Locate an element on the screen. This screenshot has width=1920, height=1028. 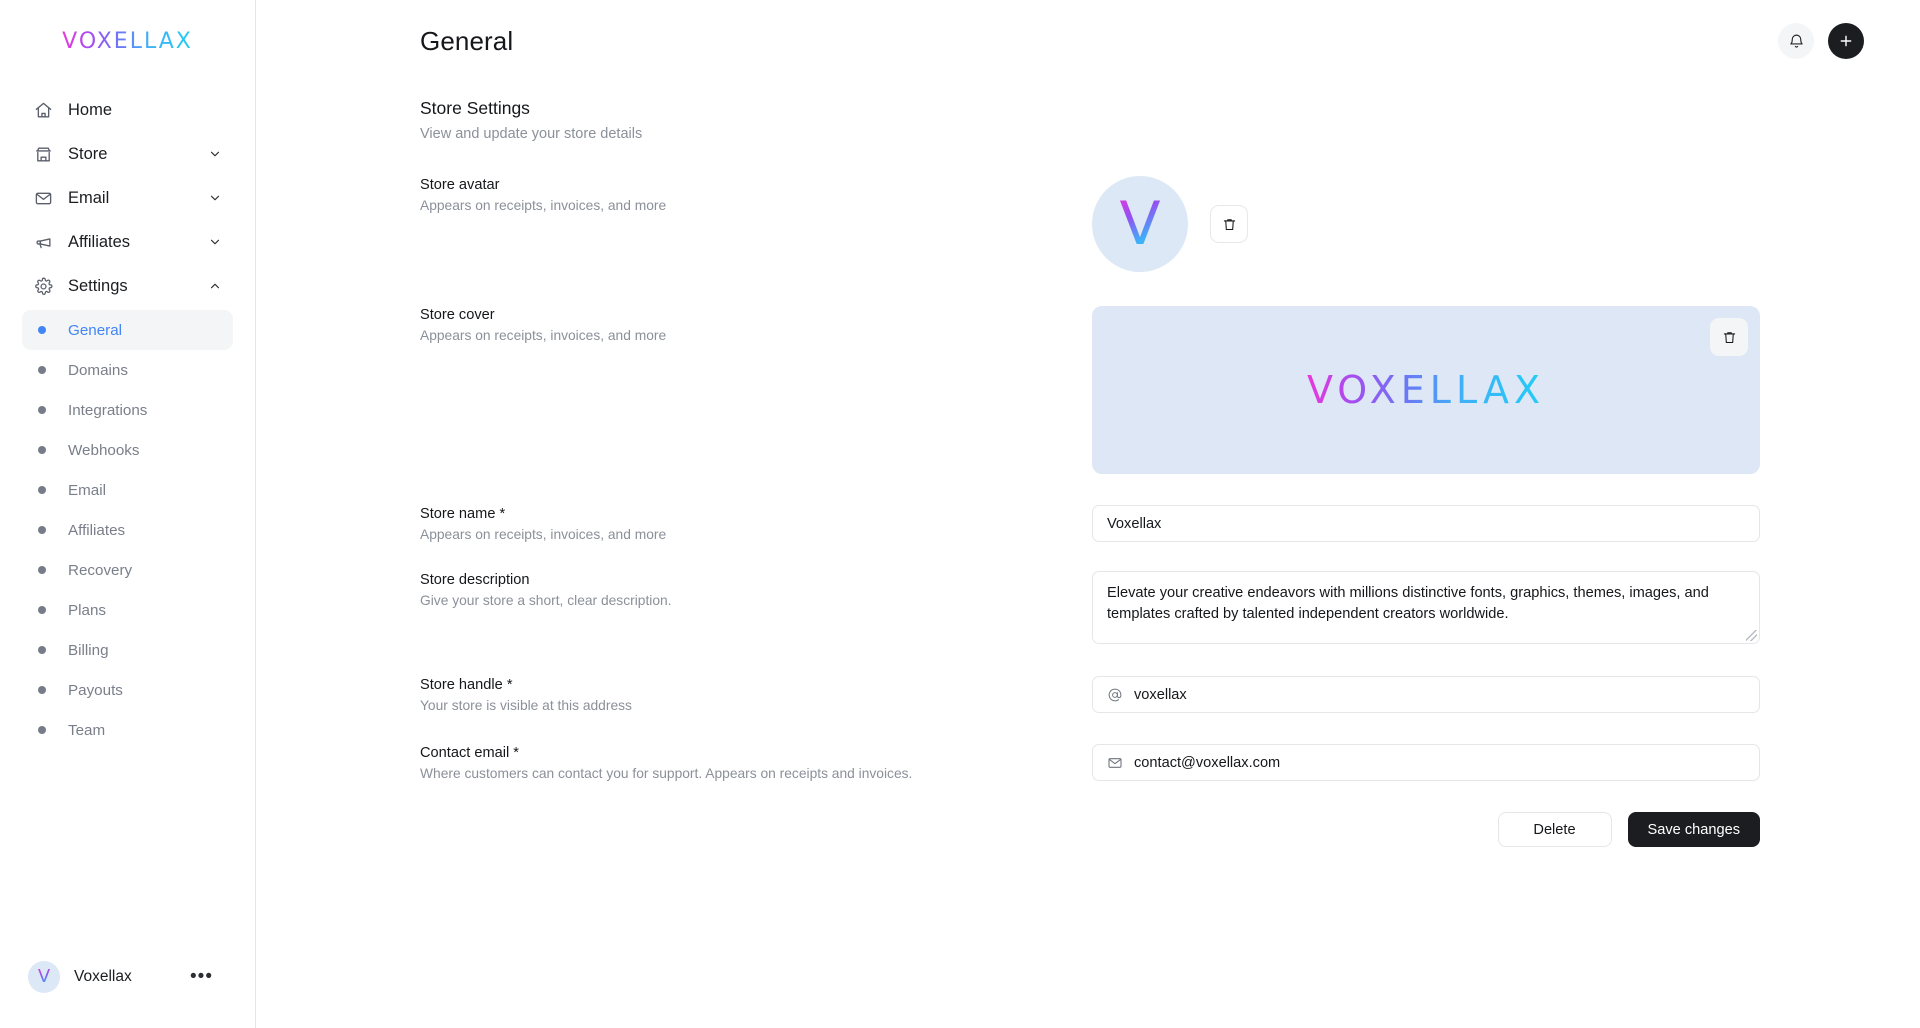
store-handle-input: voxellax is located at coordinates (1426, 694).